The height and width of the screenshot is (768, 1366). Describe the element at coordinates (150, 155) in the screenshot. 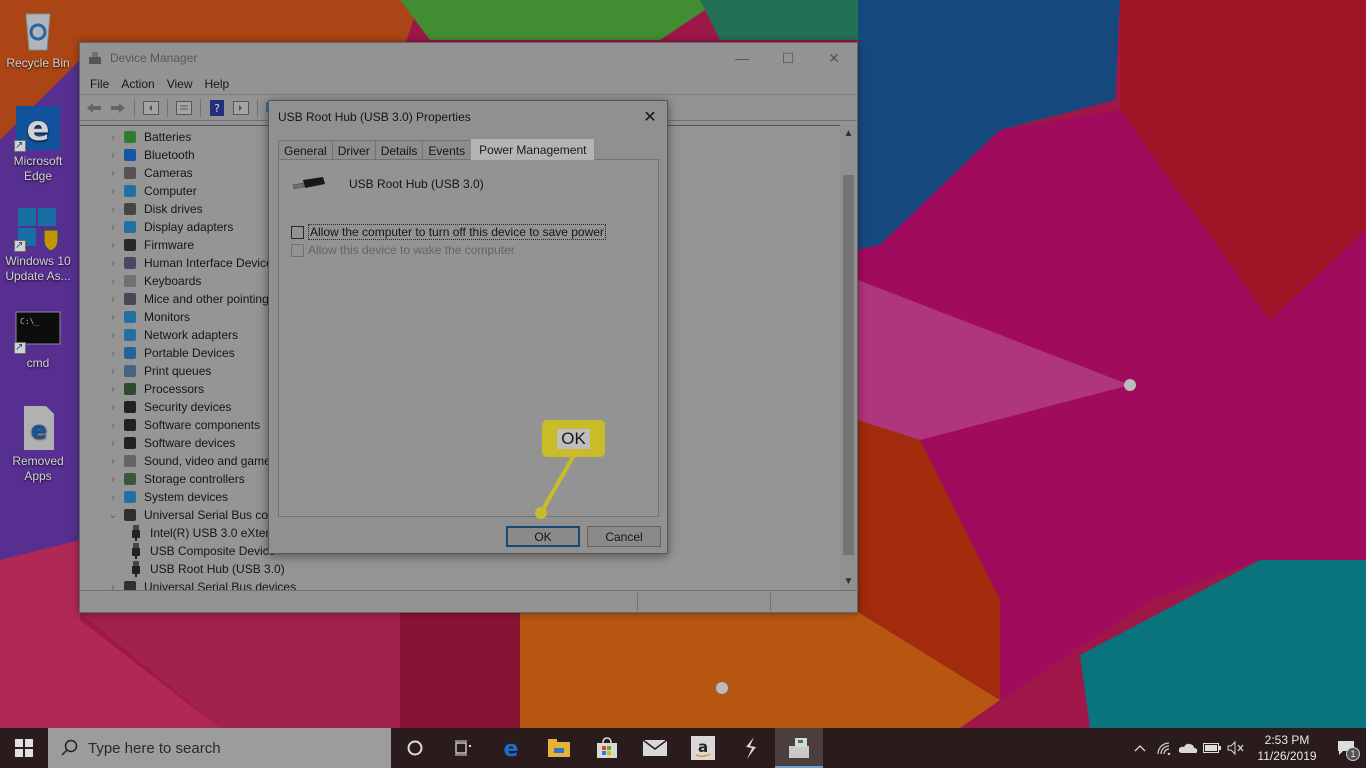

I see `tree-item: › Bluetooth` at that location.